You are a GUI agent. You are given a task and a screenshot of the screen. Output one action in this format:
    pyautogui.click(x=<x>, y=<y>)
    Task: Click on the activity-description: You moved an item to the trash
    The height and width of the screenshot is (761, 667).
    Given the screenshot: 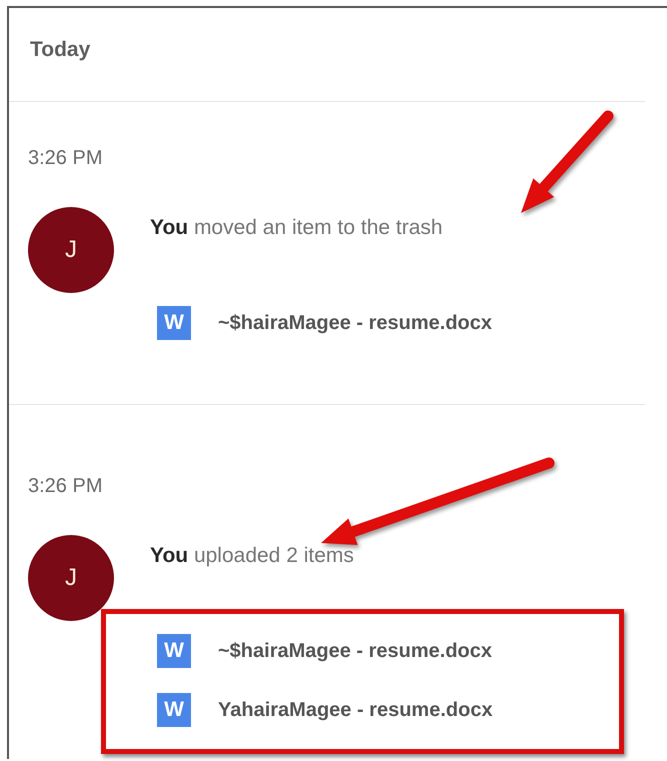 What is the action you would take?
    pyautogui.click(x=296, y=228)
    